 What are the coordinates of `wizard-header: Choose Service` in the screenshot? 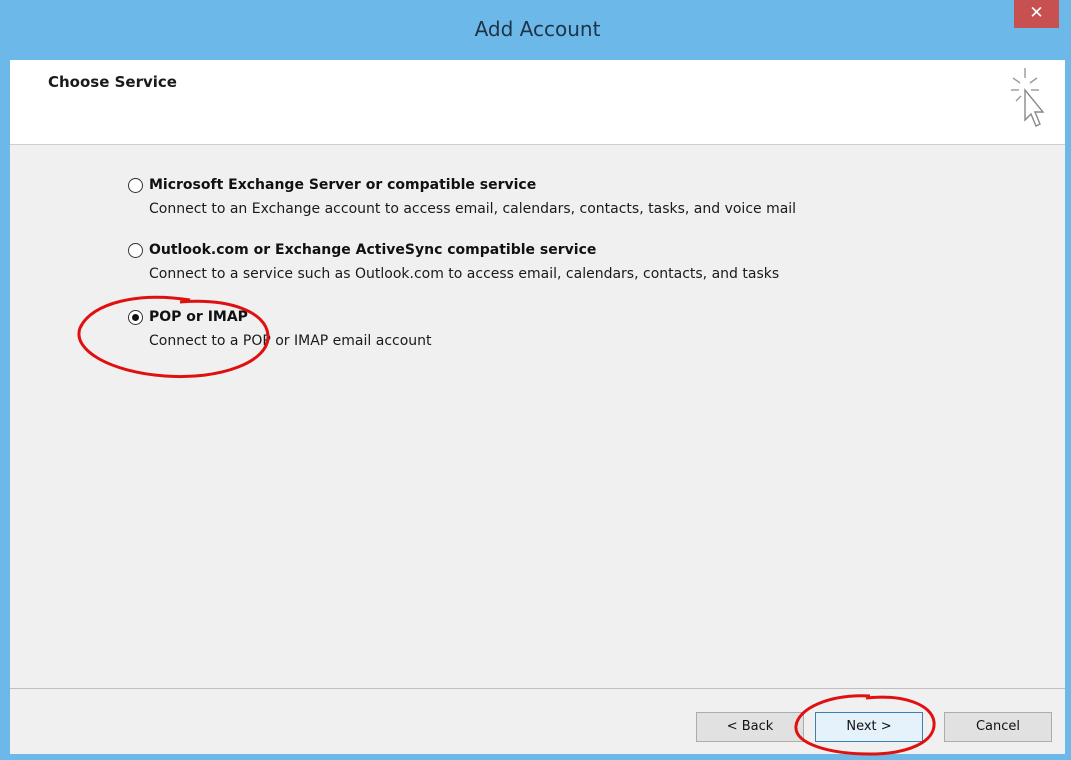 It's located at (537, 102).